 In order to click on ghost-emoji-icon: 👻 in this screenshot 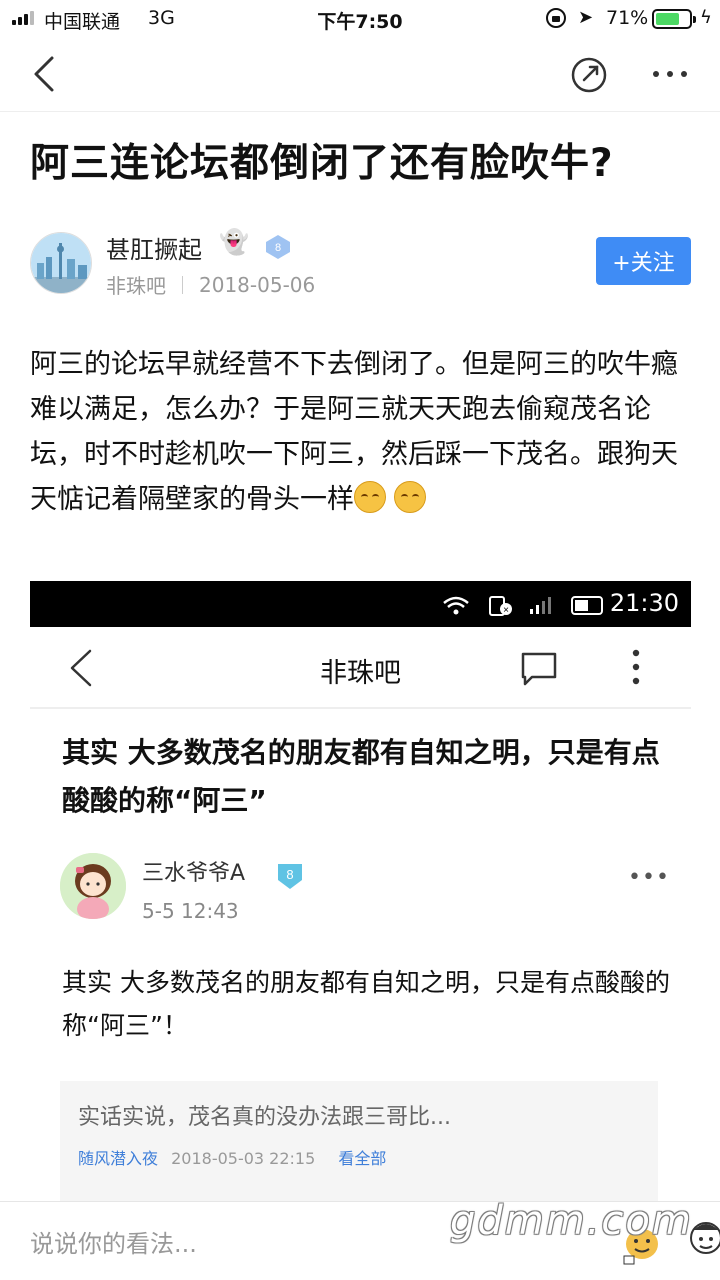, I will do `click(234, 242)`.